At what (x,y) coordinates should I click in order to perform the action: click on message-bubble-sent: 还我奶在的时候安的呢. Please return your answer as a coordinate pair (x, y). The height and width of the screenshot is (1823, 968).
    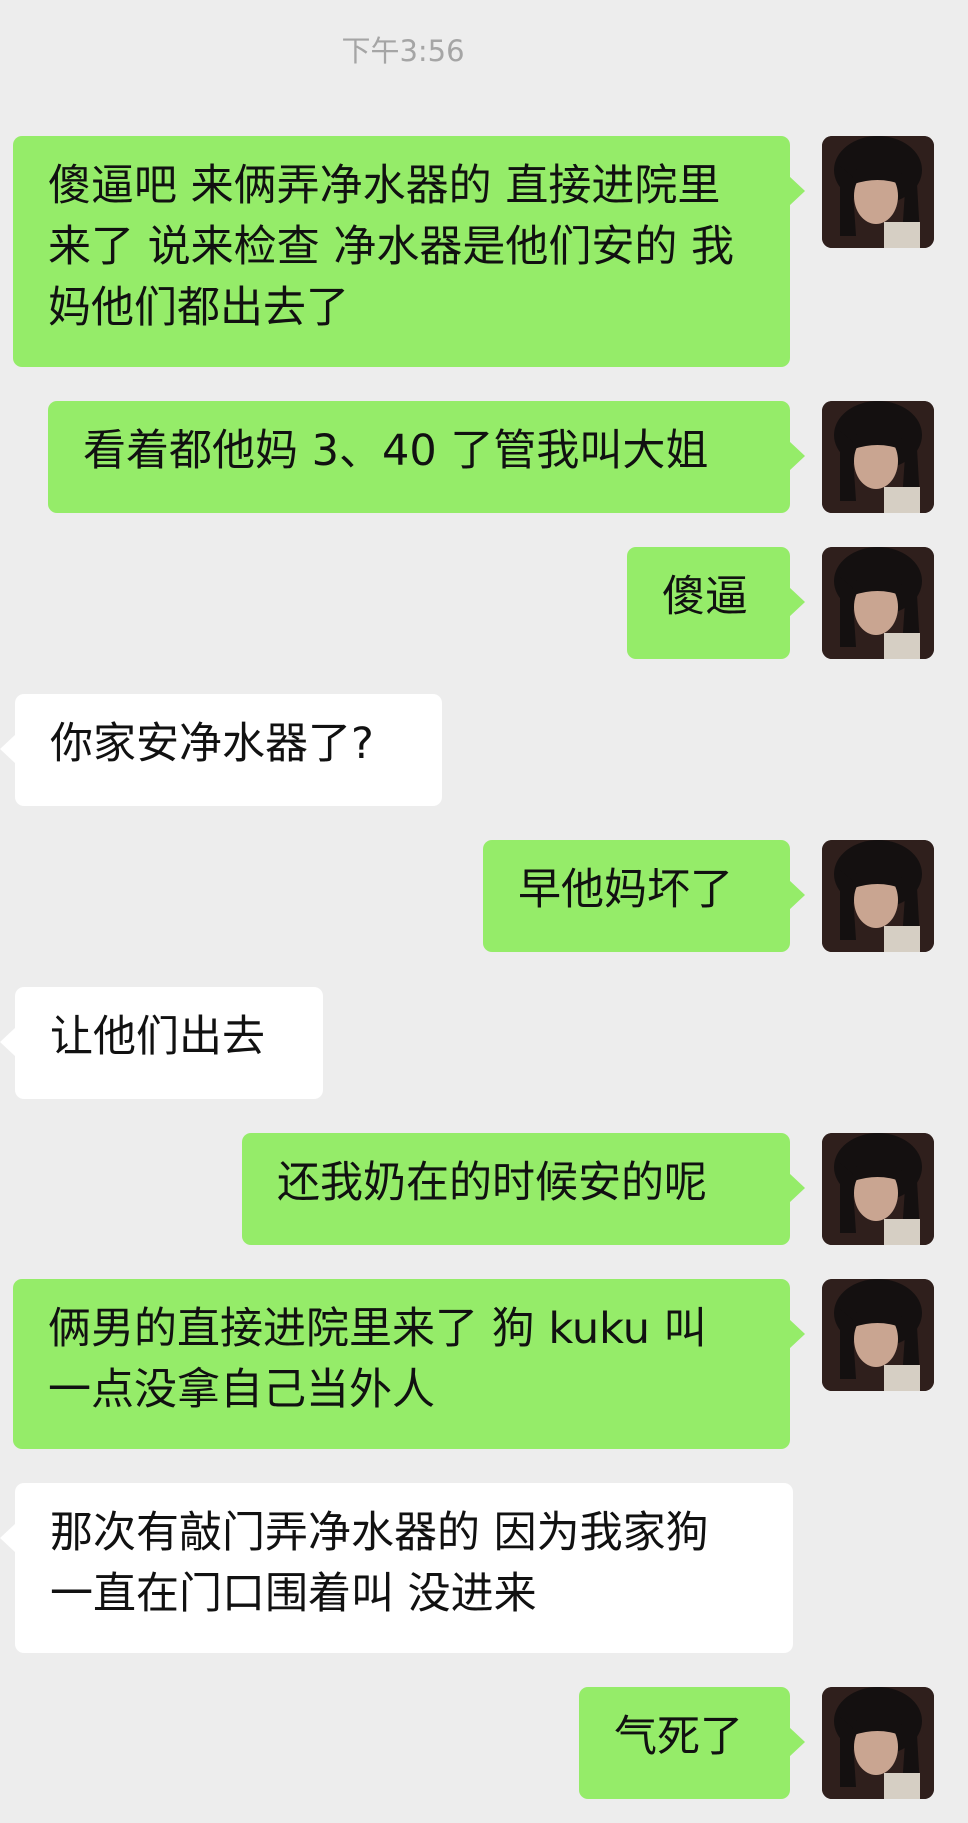
    Looking at the image, I should click on (523, 1189).